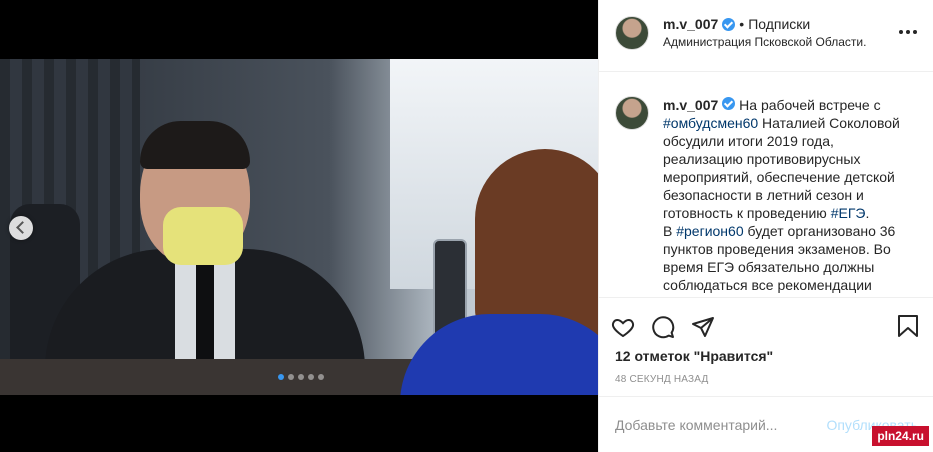  I want to click on caption-part: ., so click(867, 213).